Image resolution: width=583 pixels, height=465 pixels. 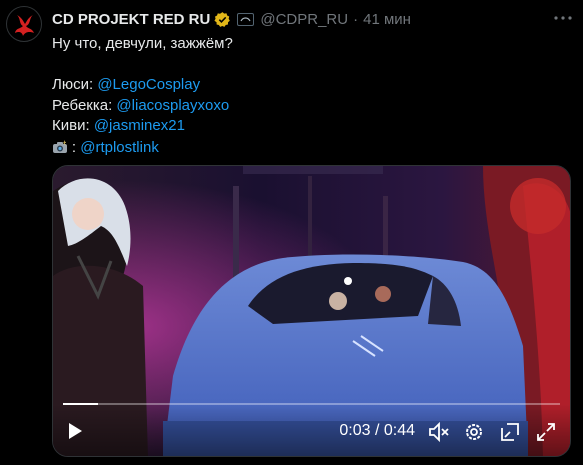 I want to click on mute-icon, so click(x=439, y=432).